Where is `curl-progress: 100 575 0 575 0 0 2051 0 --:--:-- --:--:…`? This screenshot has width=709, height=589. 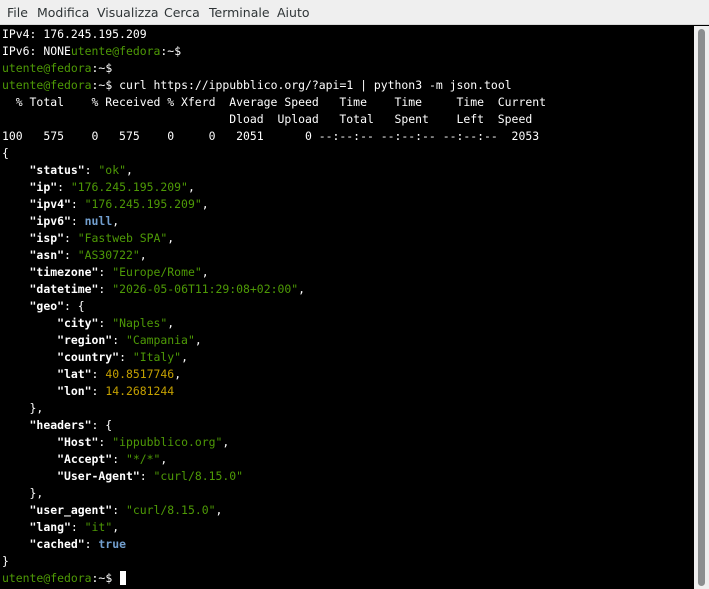 curl-progress: 100 575 0 575 0 0 2051 0 --:--:-- --:--:… is located at coordinates (271, 136).